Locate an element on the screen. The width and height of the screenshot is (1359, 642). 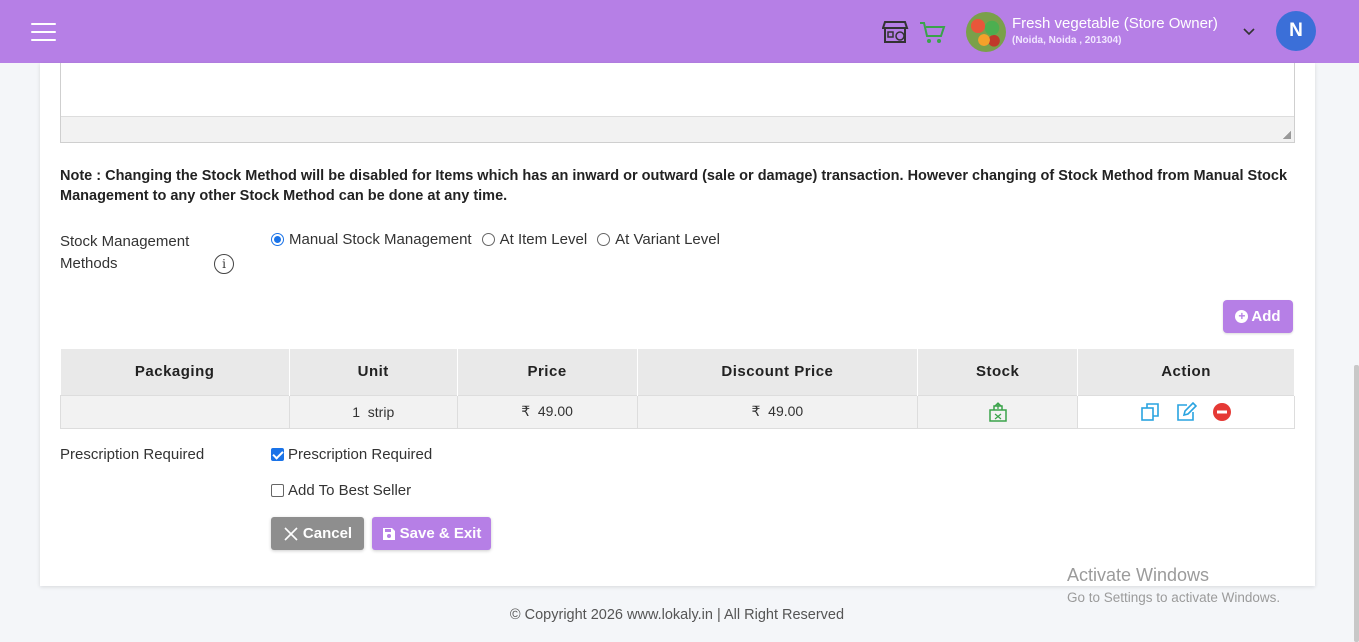
cancel-button: Cancel is located at coordinates (317, 533).